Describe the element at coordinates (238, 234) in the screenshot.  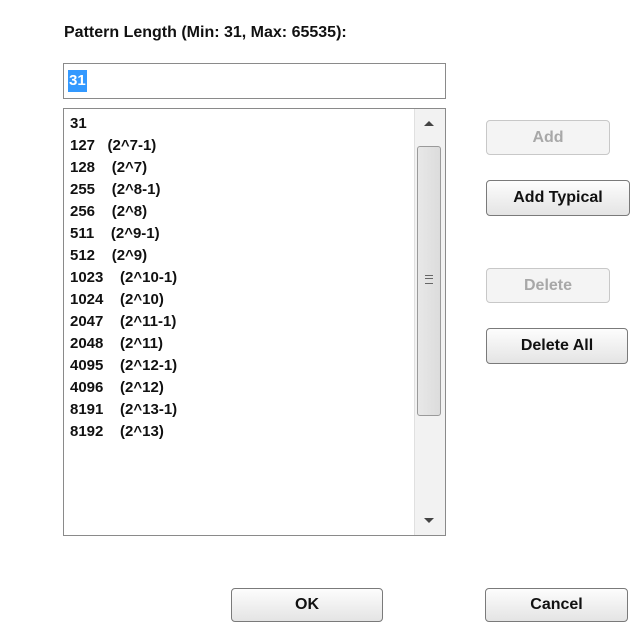
I see `list-item: 511 (2^9-1)` at that location.